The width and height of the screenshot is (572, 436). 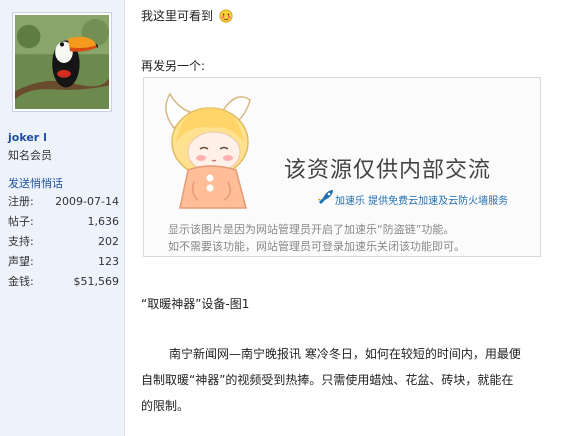 I want to click on stat-label: 支持:, so click(x=21, y=241).